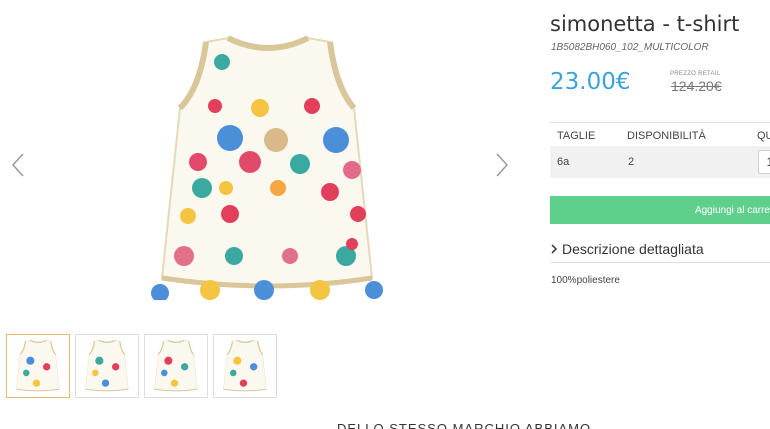  What do you see at coordinates (696, 86) in the screenshot?
I see `retail-price: 124.20€` at bounding box center [696, 86].